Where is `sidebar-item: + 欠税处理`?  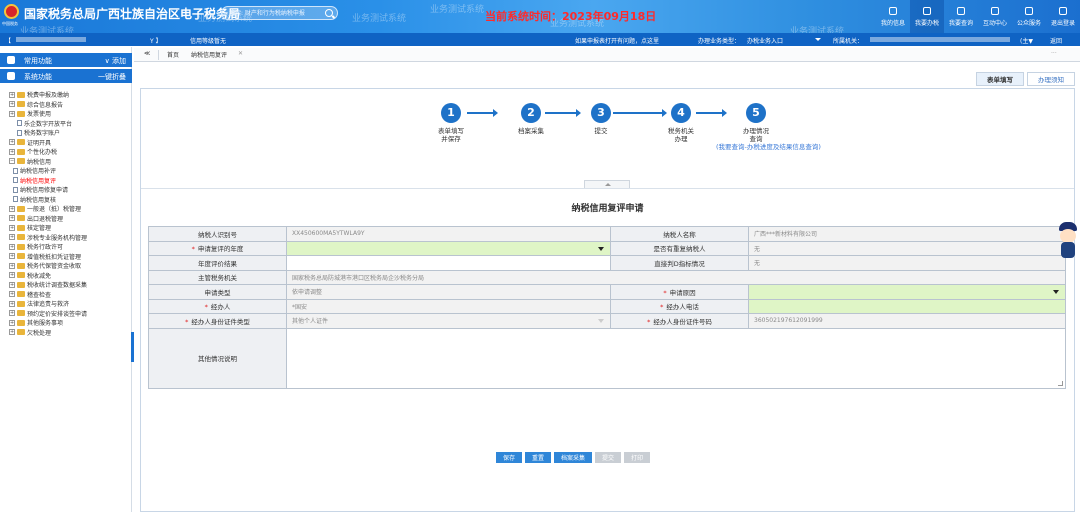
sidebar-item: + 欠税处理 is located at coordinates (66, 333).